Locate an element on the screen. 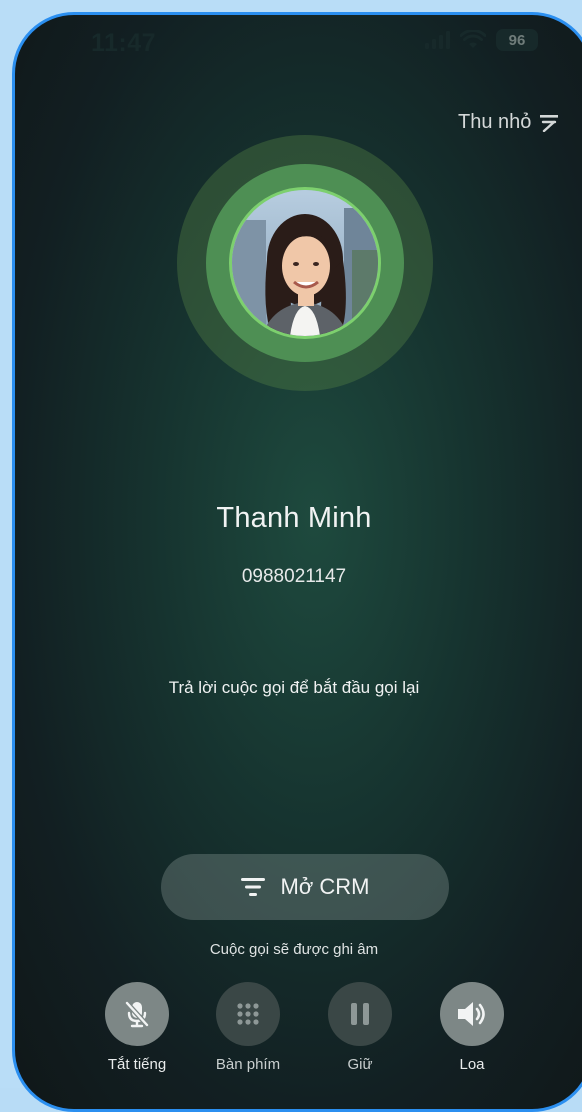  speaker-icon is located at coordinates (471, 1014).